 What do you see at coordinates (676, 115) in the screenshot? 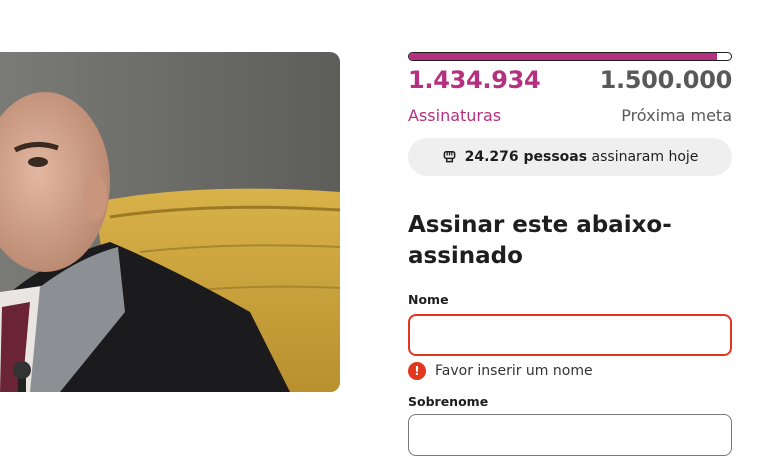
I see `goal-label: Próxima meta` at bounding box center [676, 115].